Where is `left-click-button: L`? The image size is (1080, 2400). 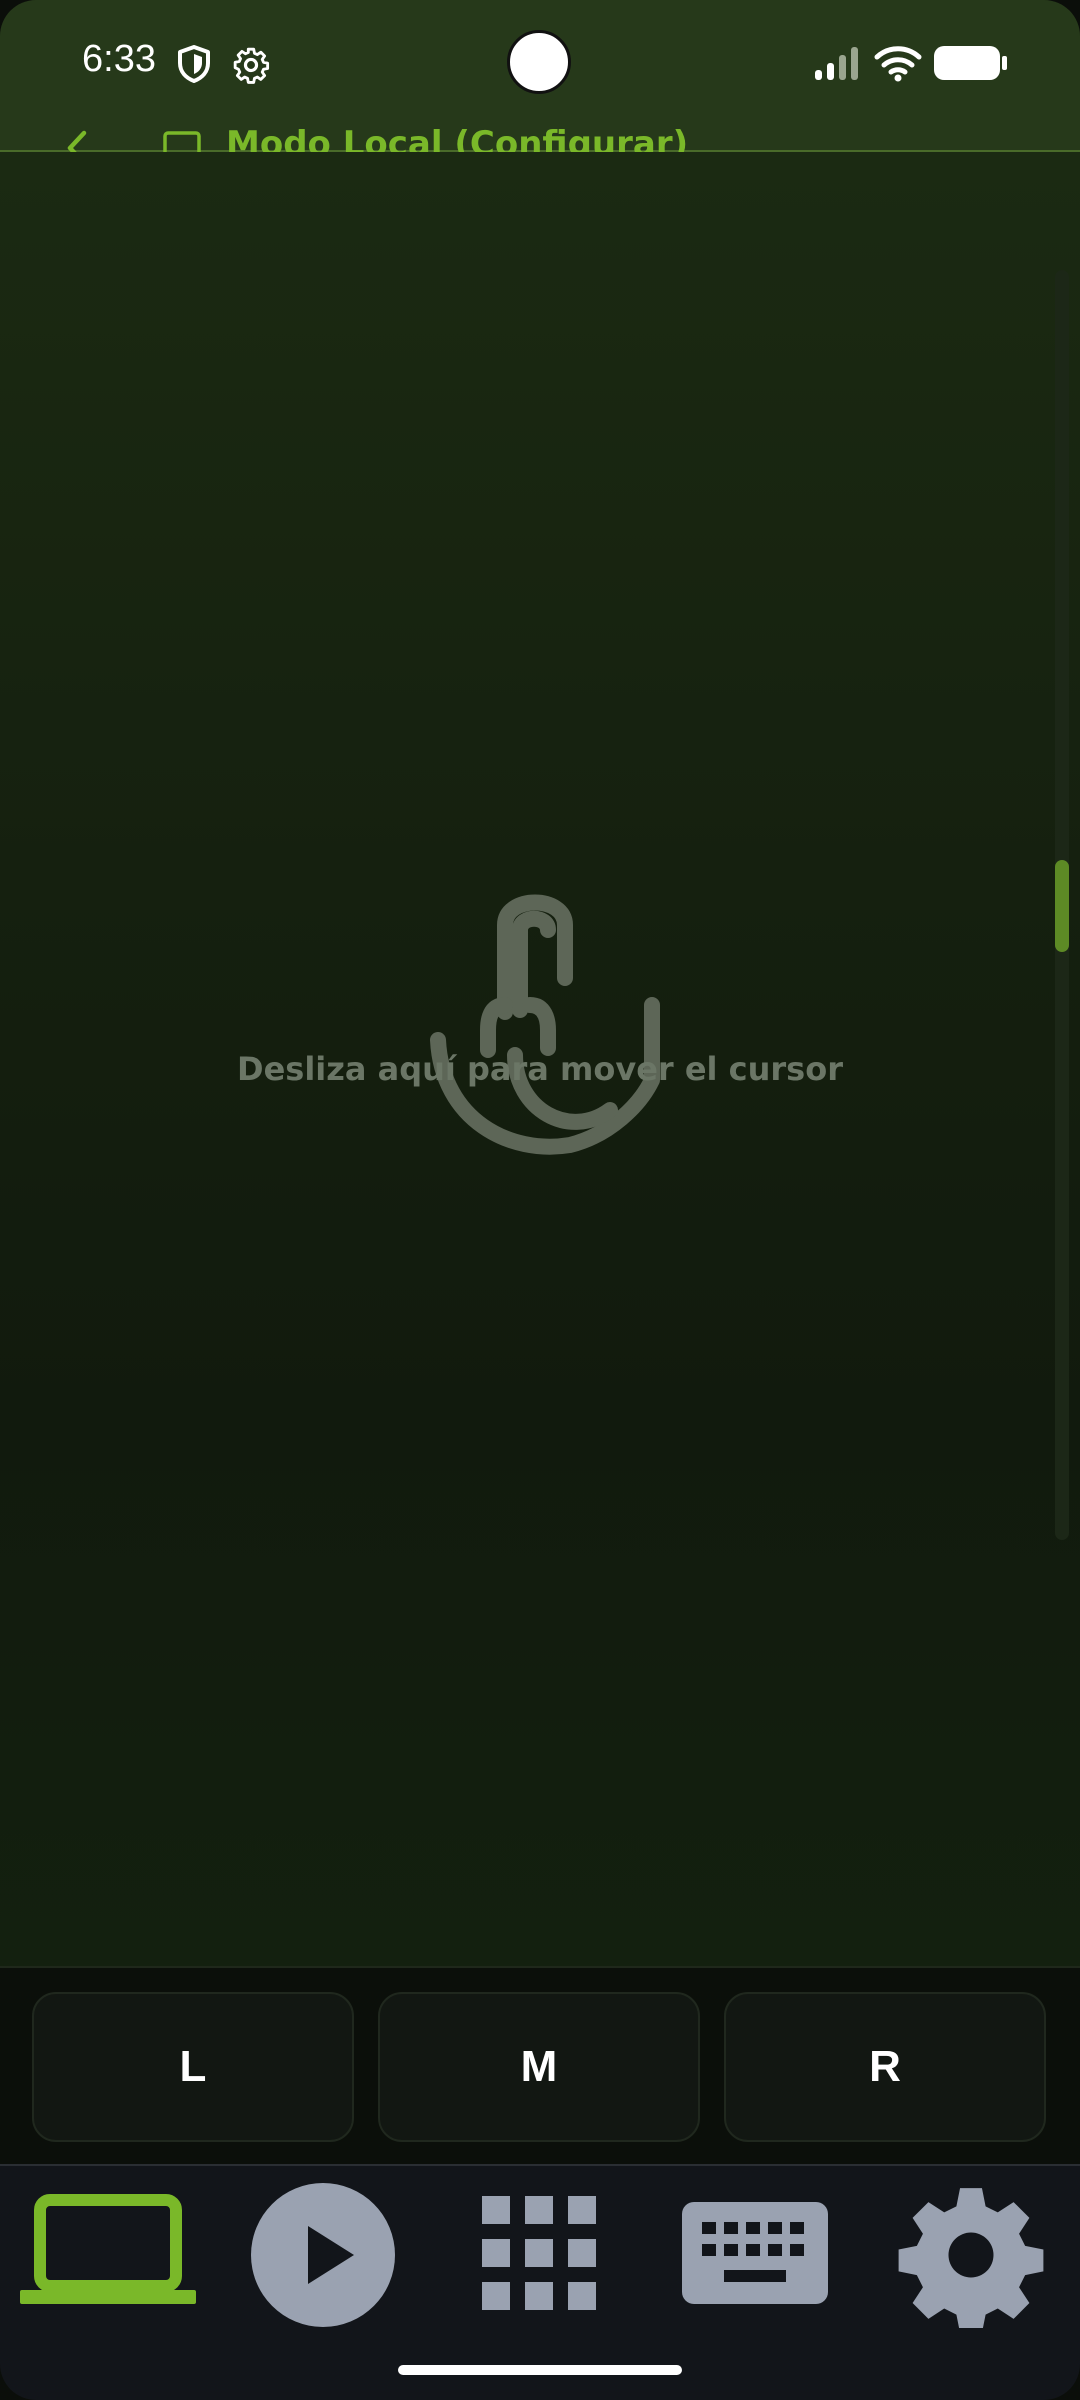
left-click-button: L is located at coordinates (193, 2067).